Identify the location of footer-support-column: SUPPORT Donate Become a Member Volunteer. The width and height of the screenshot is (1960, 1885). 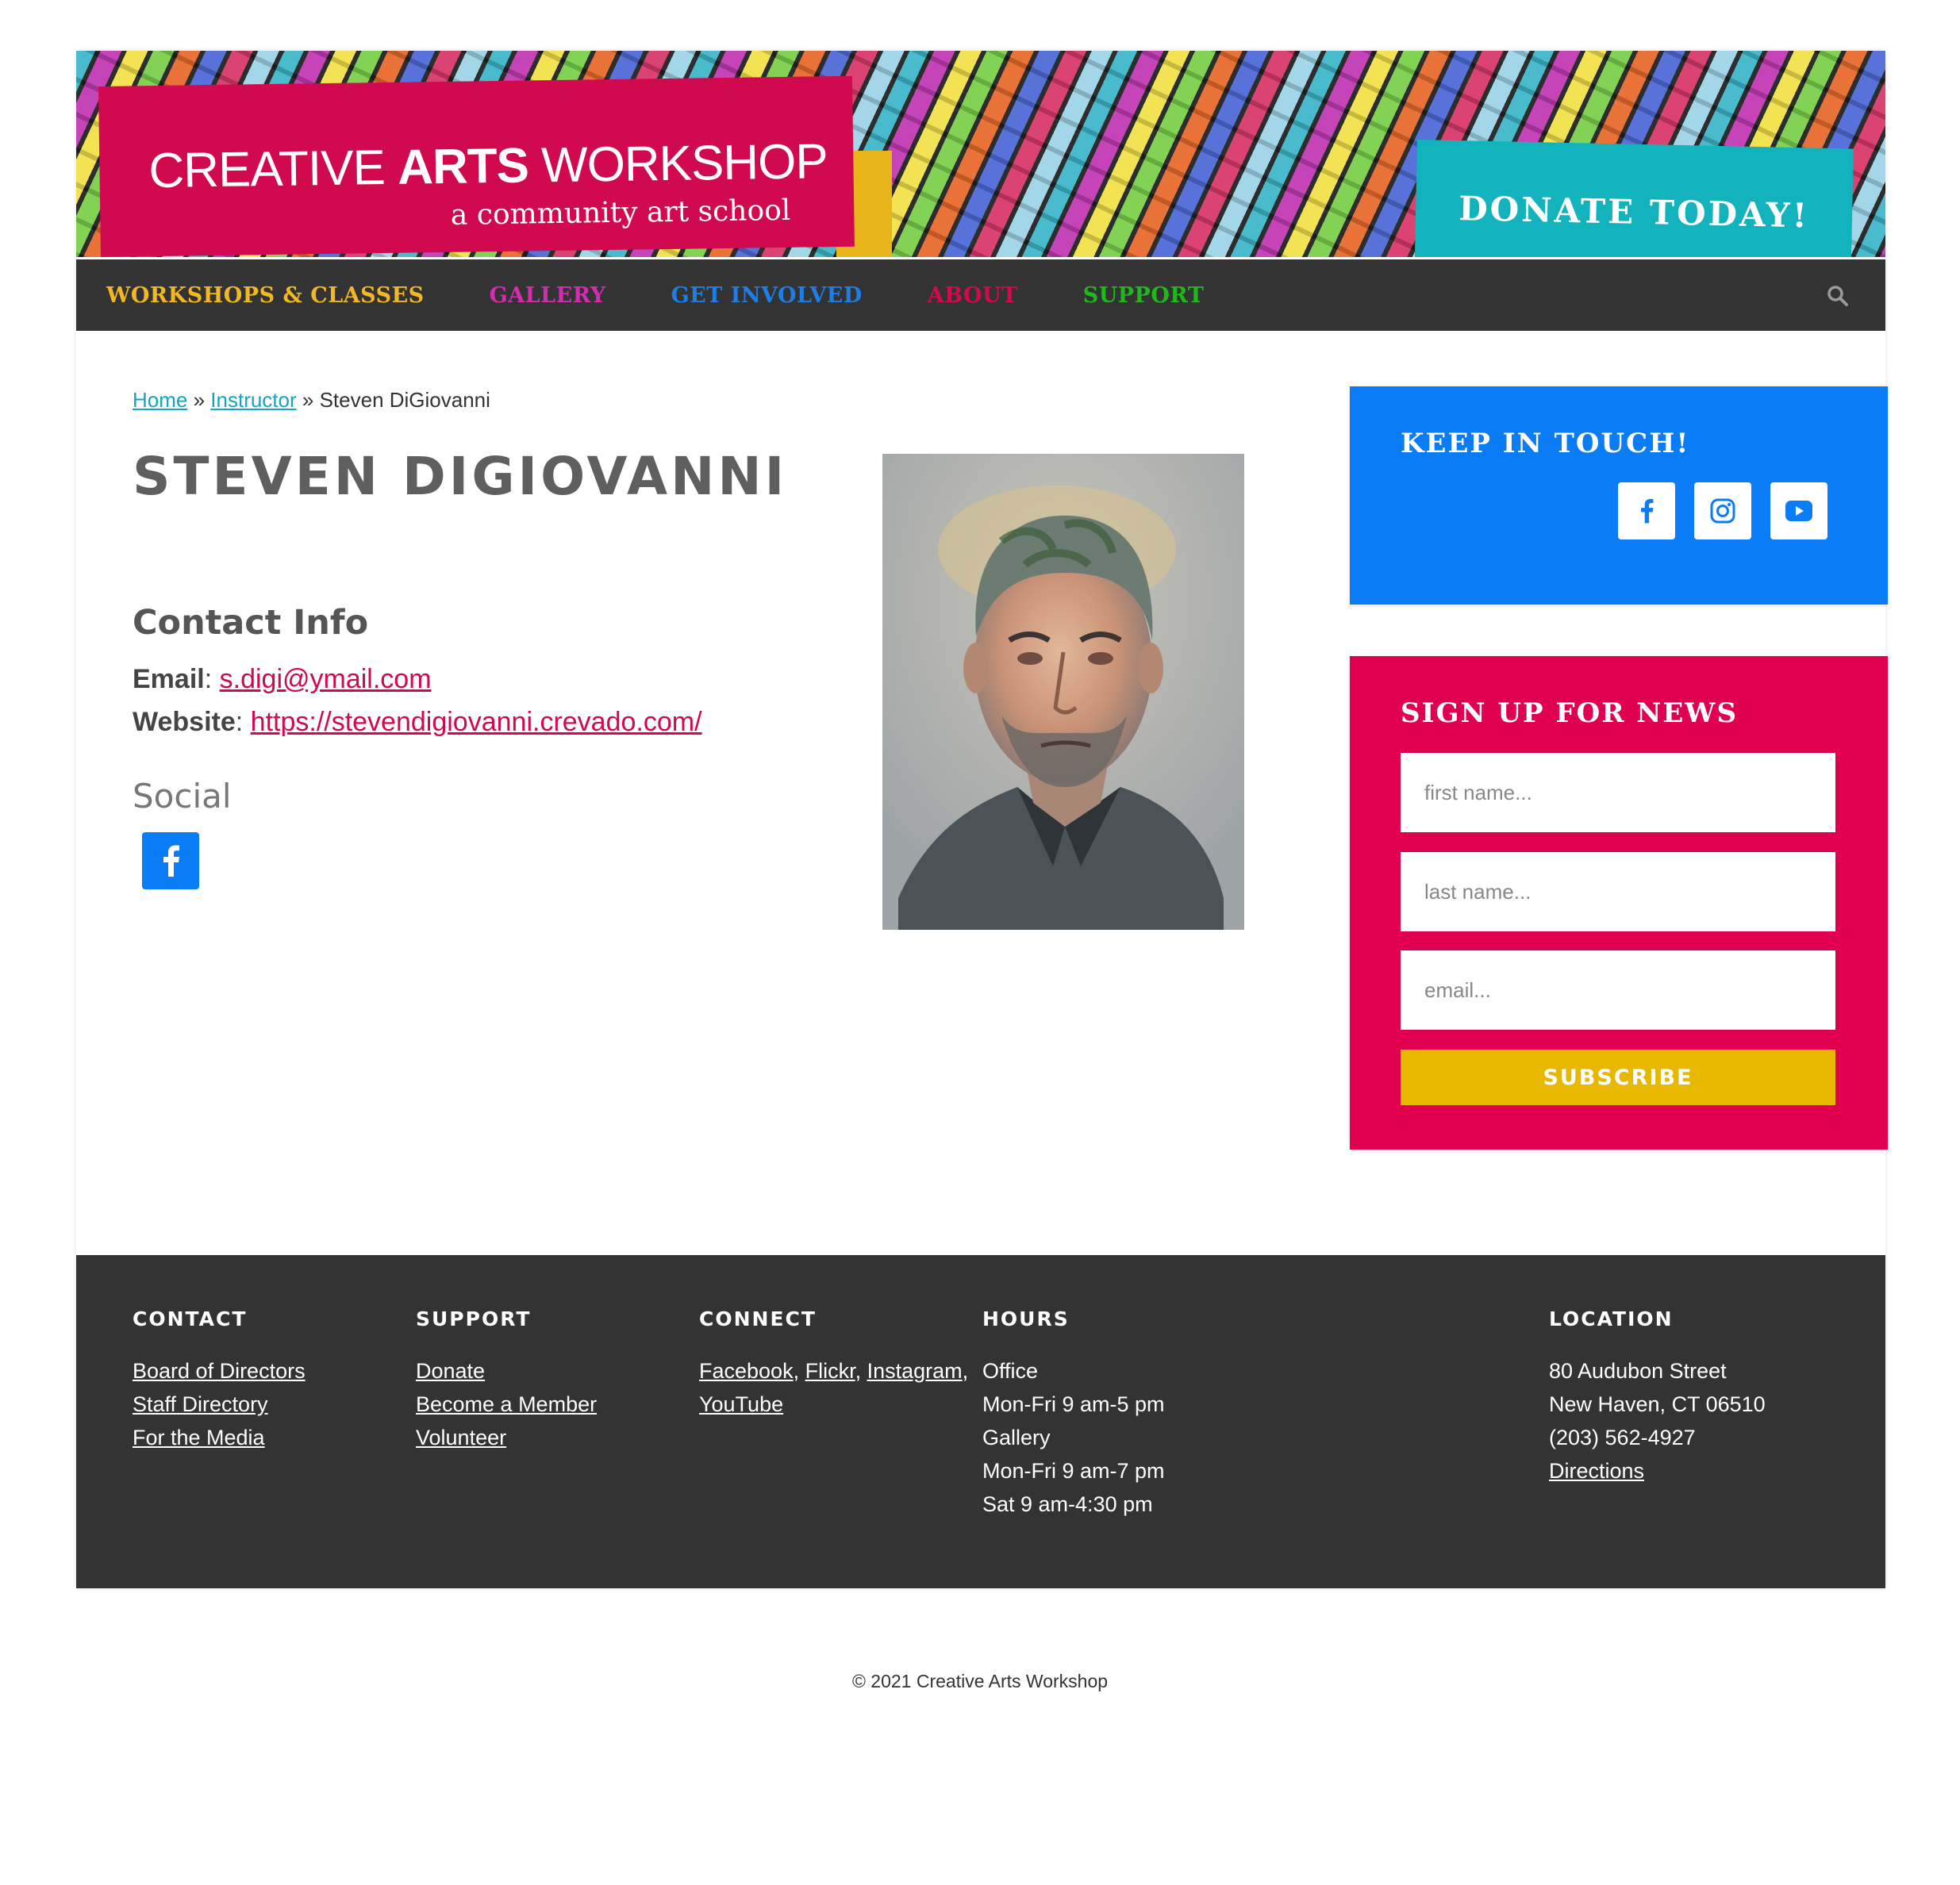
(506, 1380).